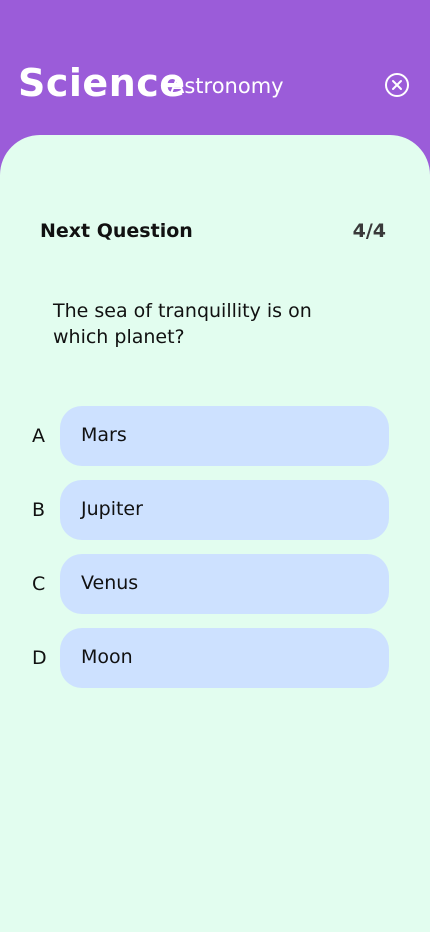  Describe the element at coordinates (38, 436) in the screenshot. I see `option-letter-a: A` at that location.